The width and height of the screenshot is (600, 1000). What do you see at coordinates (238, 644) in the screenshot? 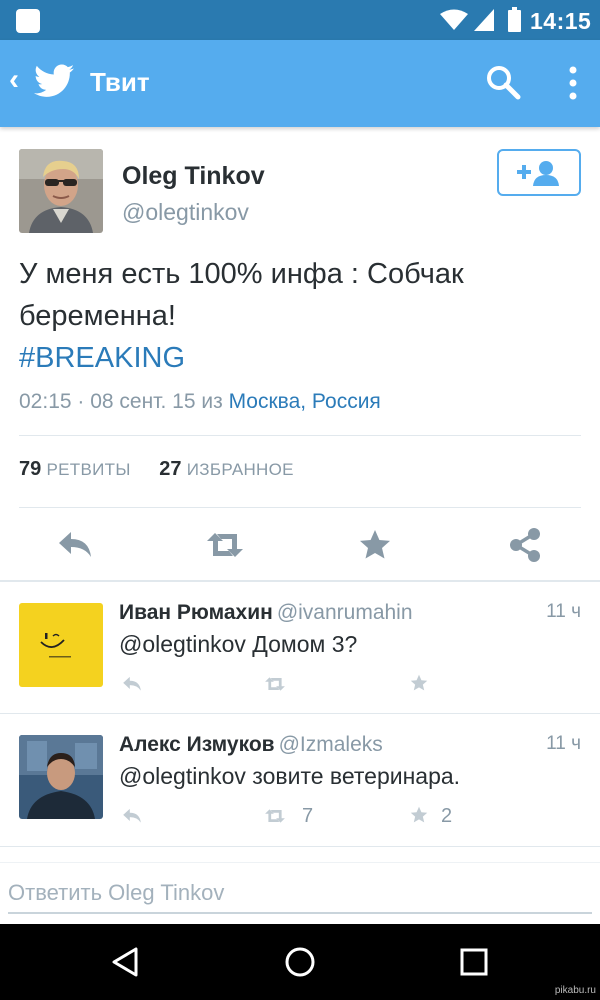
I see `reply-text: @olegtinkov Домом 3?` at bounding box center [238, 644].